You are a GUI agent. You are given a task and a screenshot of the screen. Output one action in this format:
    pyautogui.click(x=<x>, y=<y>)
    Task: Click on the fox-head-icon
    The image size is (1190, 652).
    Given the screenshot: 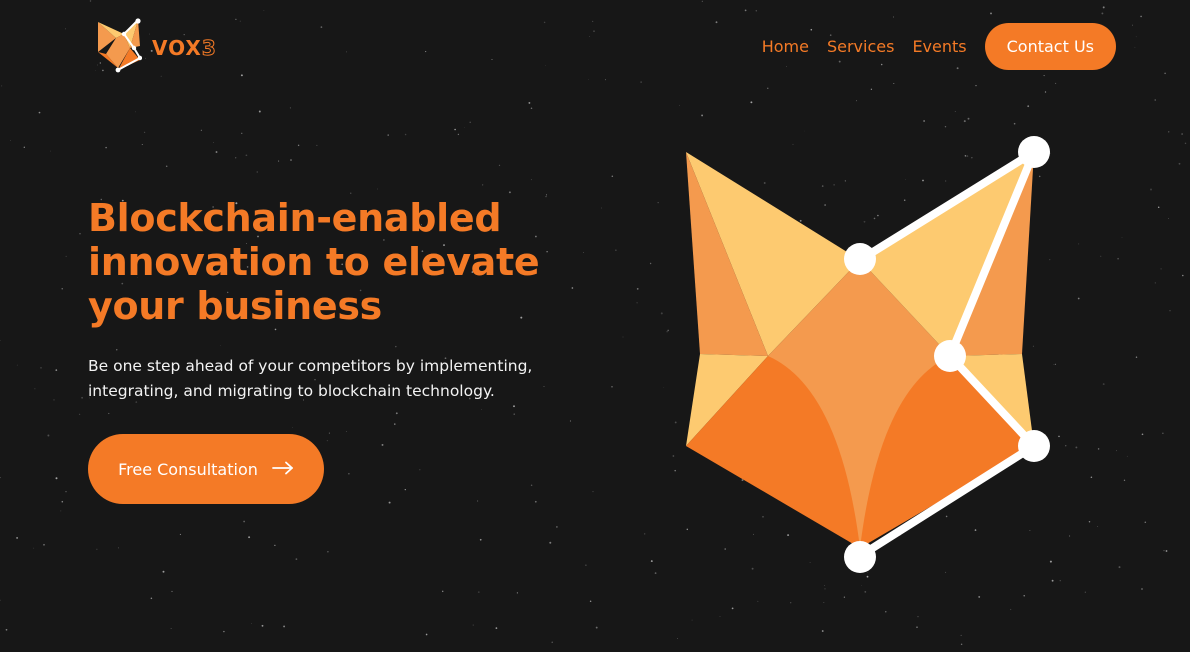 What is the action you would take?
    pyautogui.click(x=118, y=48)
    